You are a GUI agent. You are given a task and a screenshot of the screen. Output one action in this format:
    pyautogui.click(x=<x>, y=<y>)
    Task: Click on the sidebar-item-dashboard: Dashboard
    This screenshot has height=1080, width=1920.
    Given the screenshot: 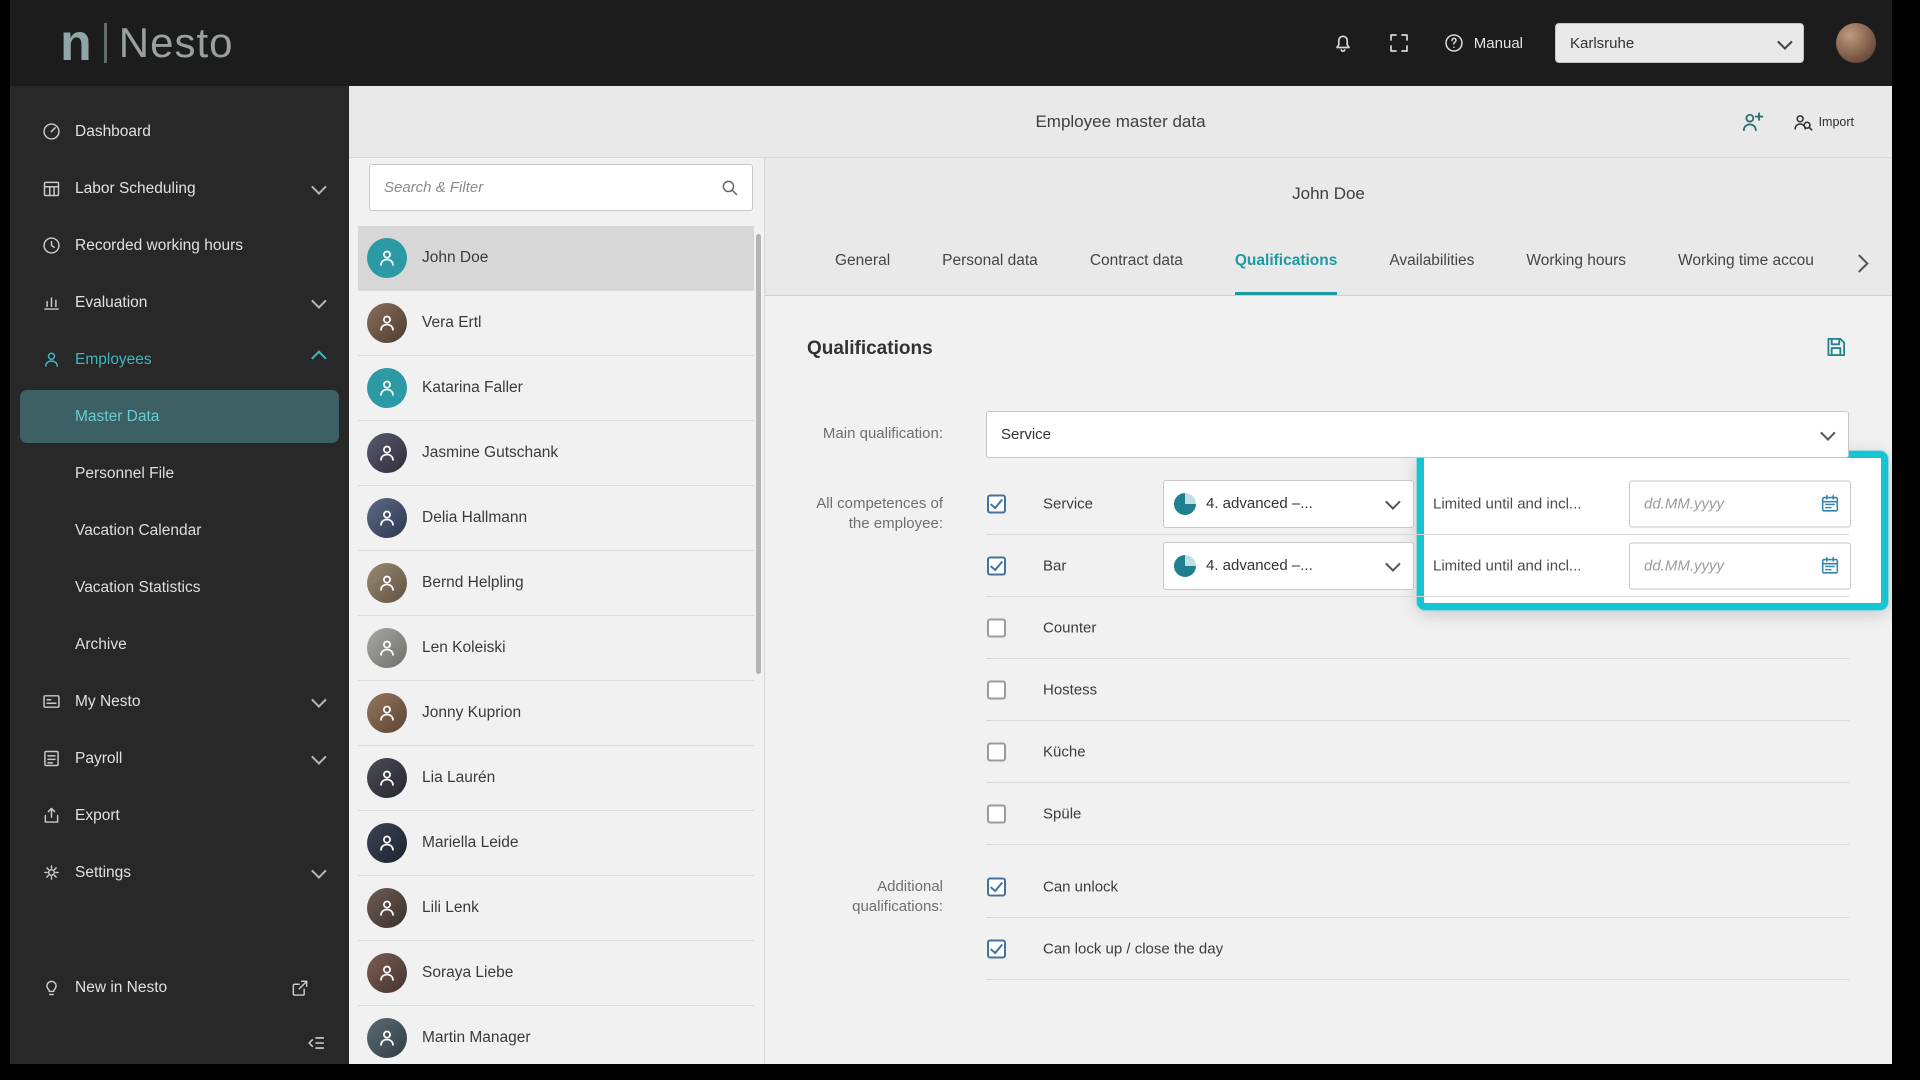 What is the action you would take?
    pyautogui.click(x=179, y=131)
    